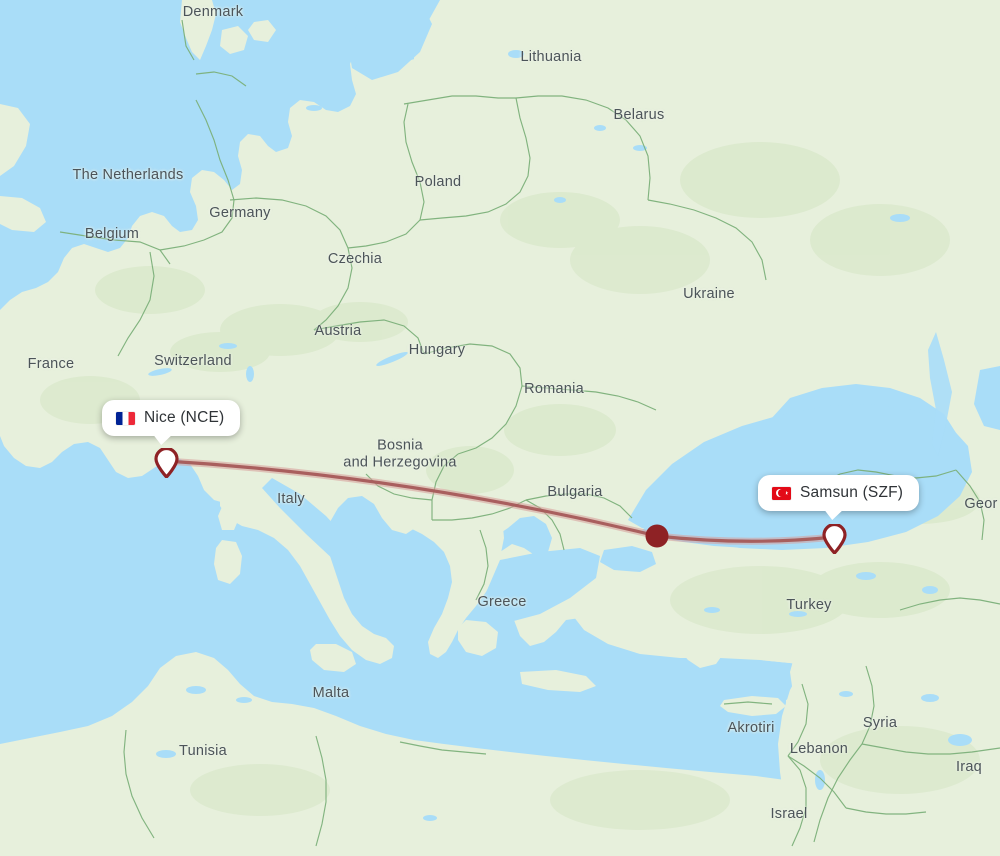  Describe the element at coordinates (657, 536) in the screenshot. I see `route-waypoint-istanbul` at that location.